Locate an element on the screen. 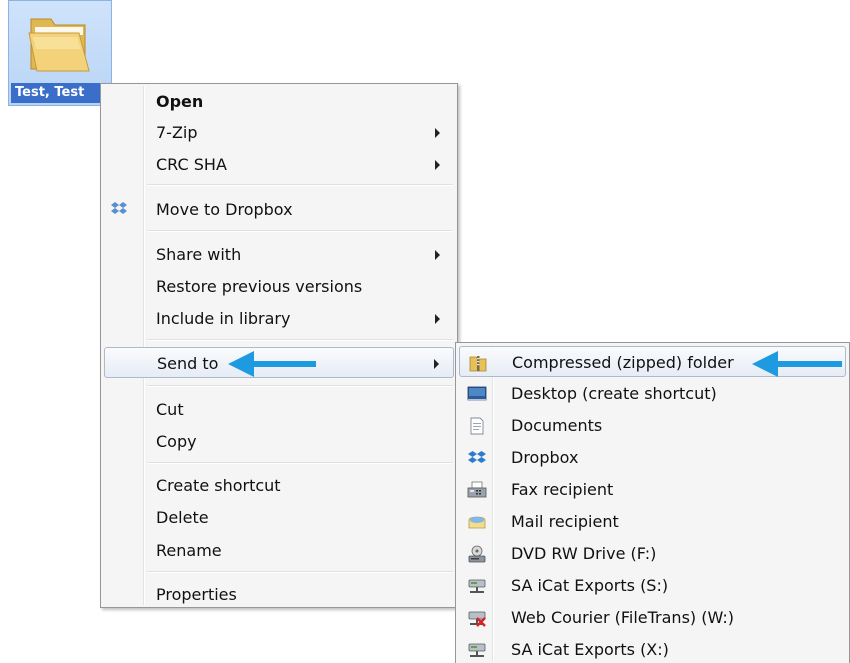  menu-item-label: Open is located at coordinates (180, 101).